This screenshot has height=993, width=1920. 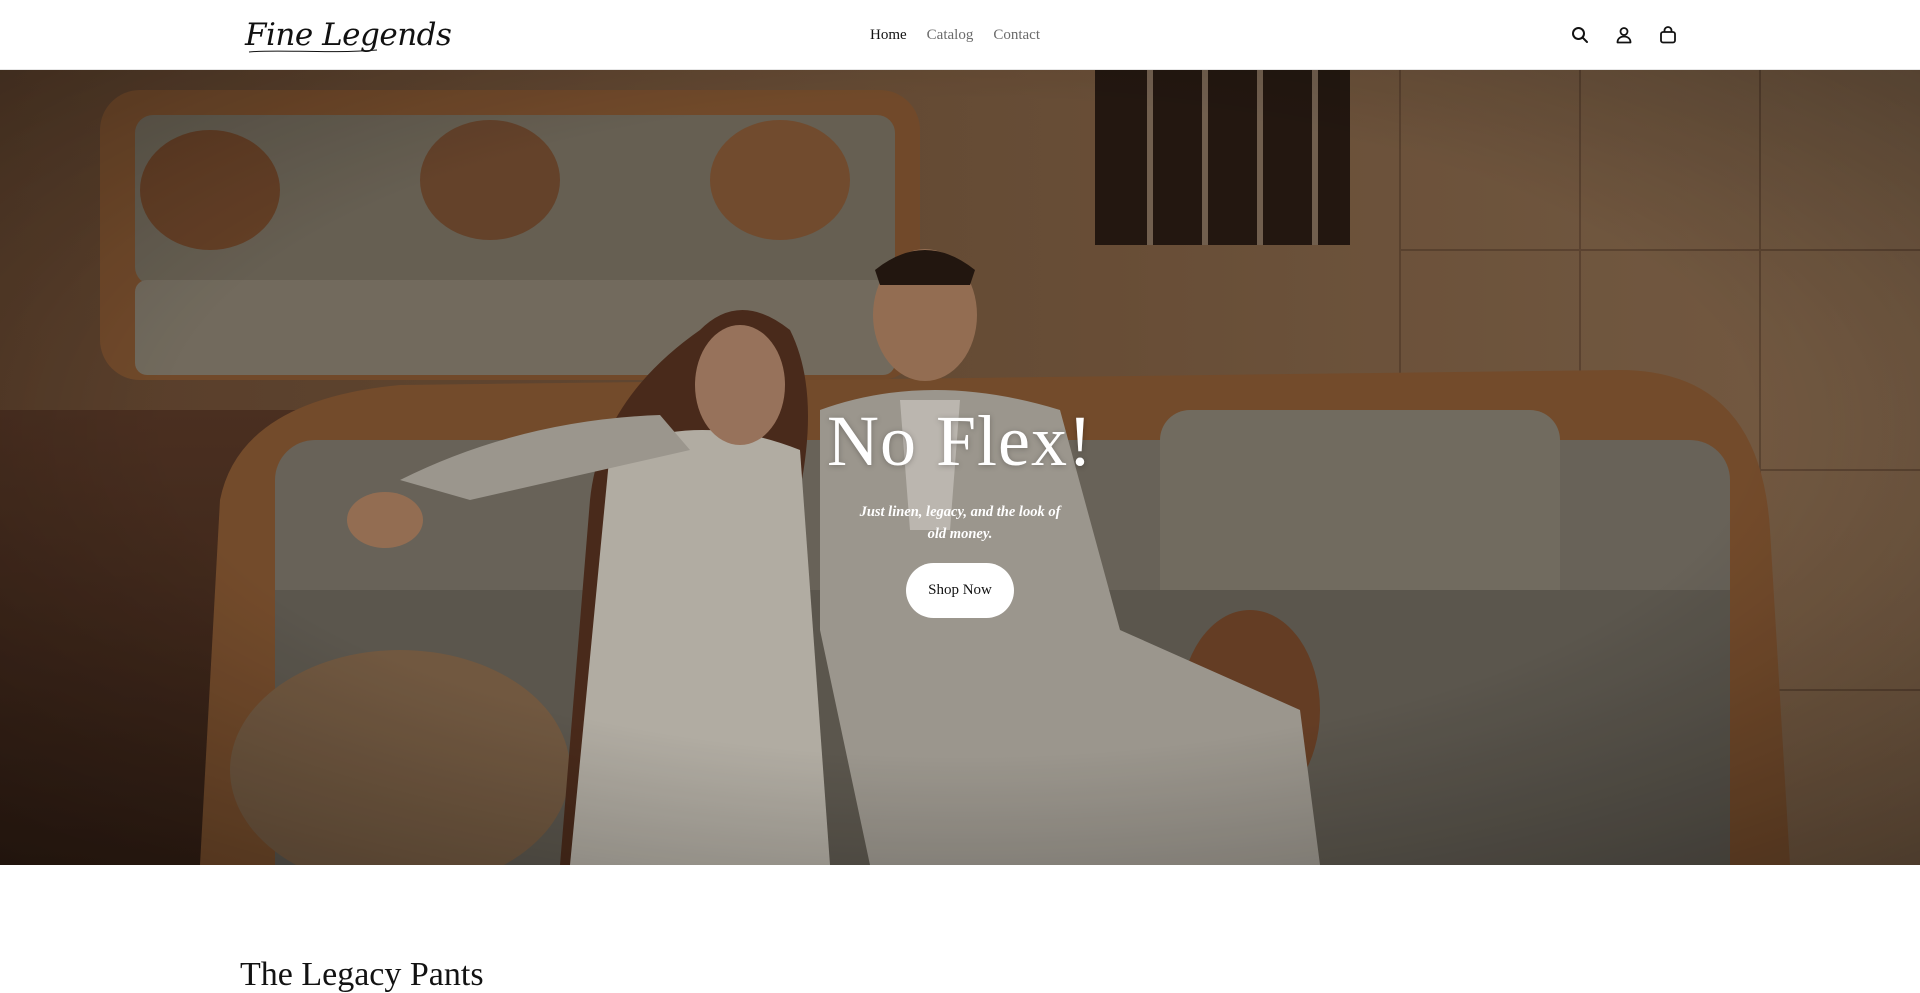 What do you see at coordinates (960, 441) in the screenshot?
I see `hero-title: No Flex!` at bounding box center [960, 441].